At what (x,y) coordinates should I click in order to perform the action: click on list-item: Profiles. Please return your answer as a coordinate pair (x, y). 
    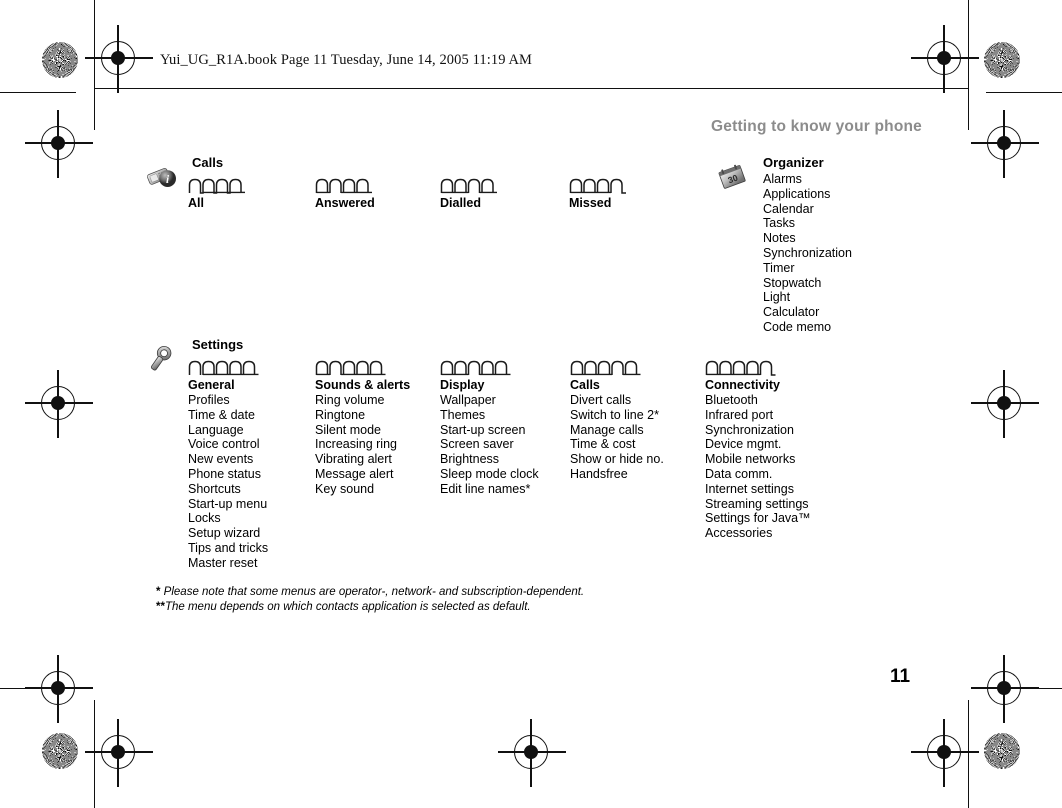
    Looking at the image, I should click on (232, 400).